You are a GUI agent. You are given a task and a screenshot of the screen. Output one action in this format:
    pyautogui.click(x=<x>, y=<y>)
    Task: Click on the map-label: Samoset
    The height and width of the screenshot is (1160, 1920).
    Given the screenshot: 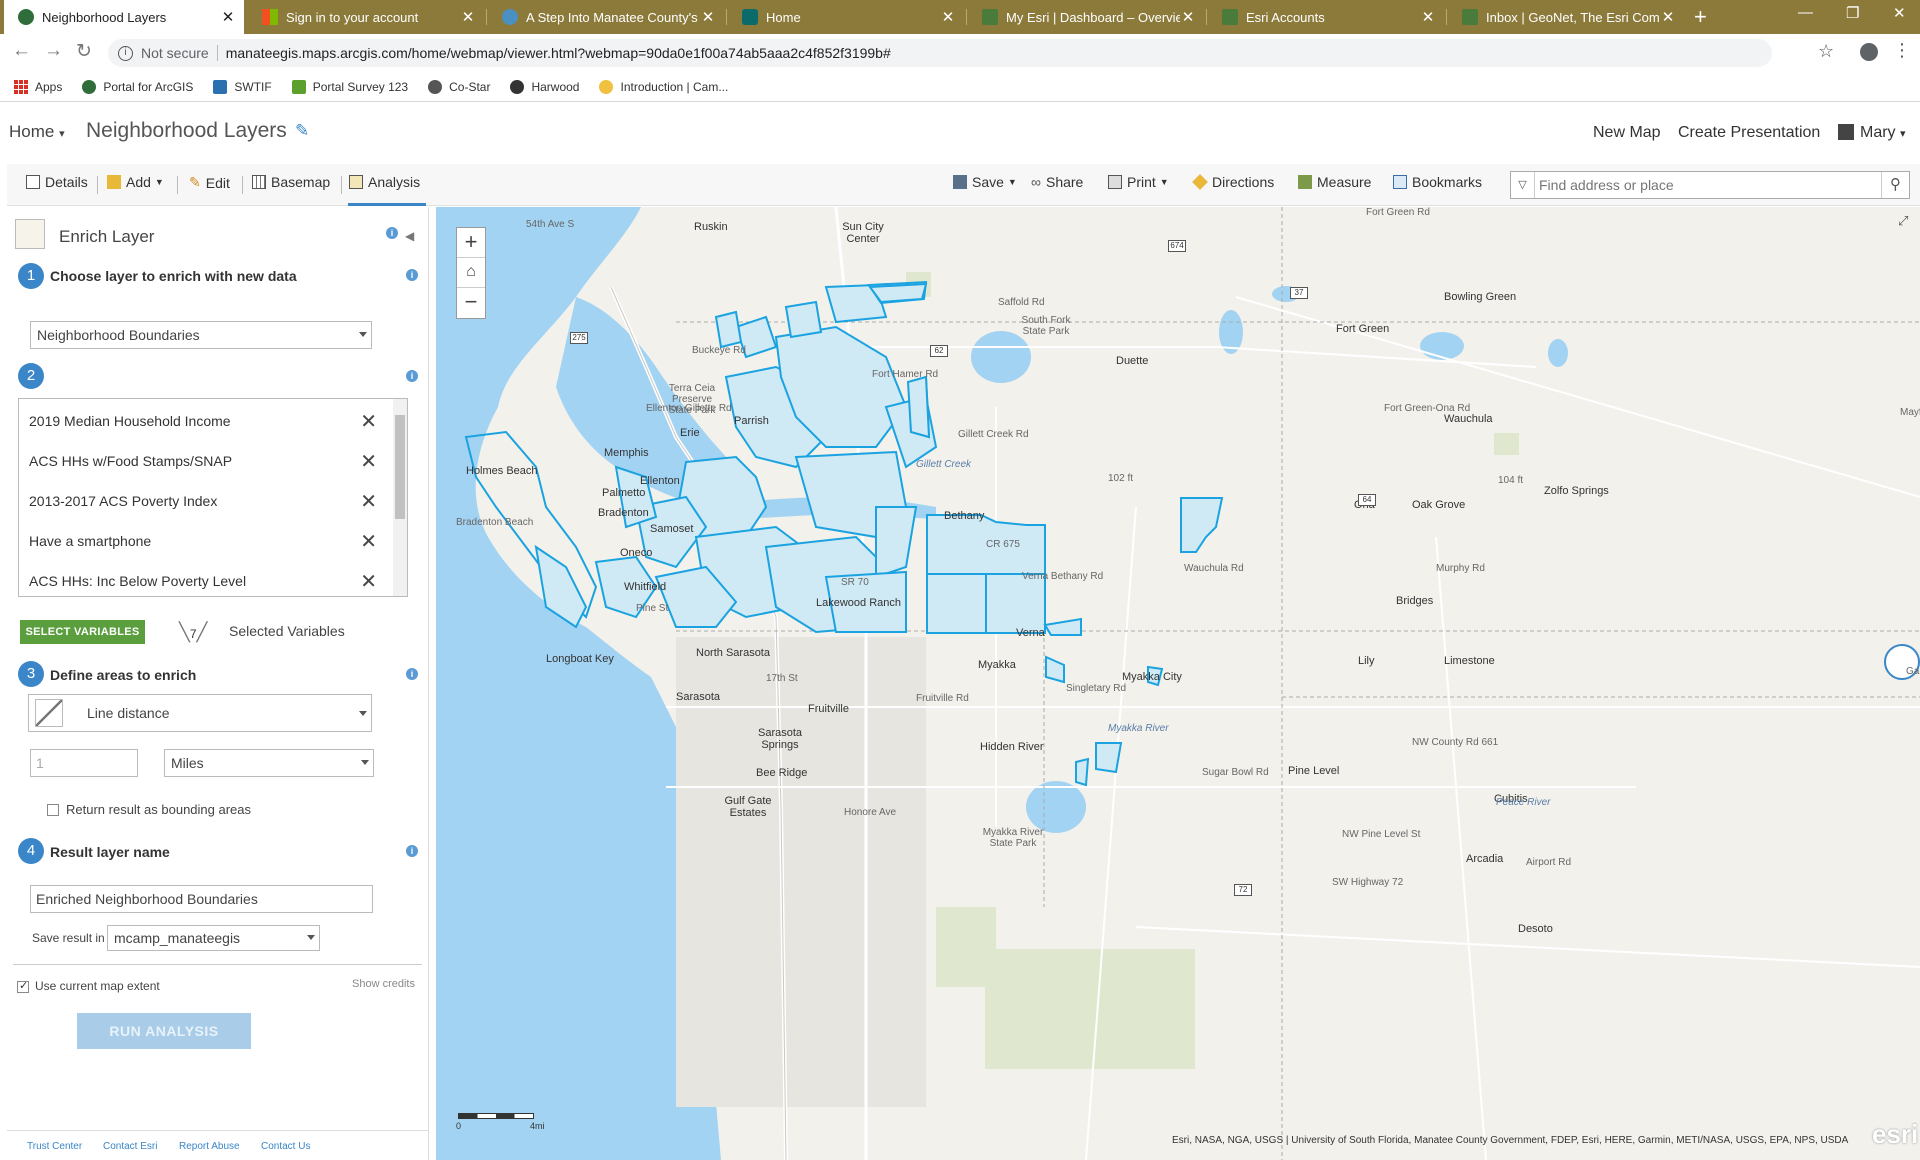 What is the action you would take?
    pyautogui.click(x=672, y=529)
    